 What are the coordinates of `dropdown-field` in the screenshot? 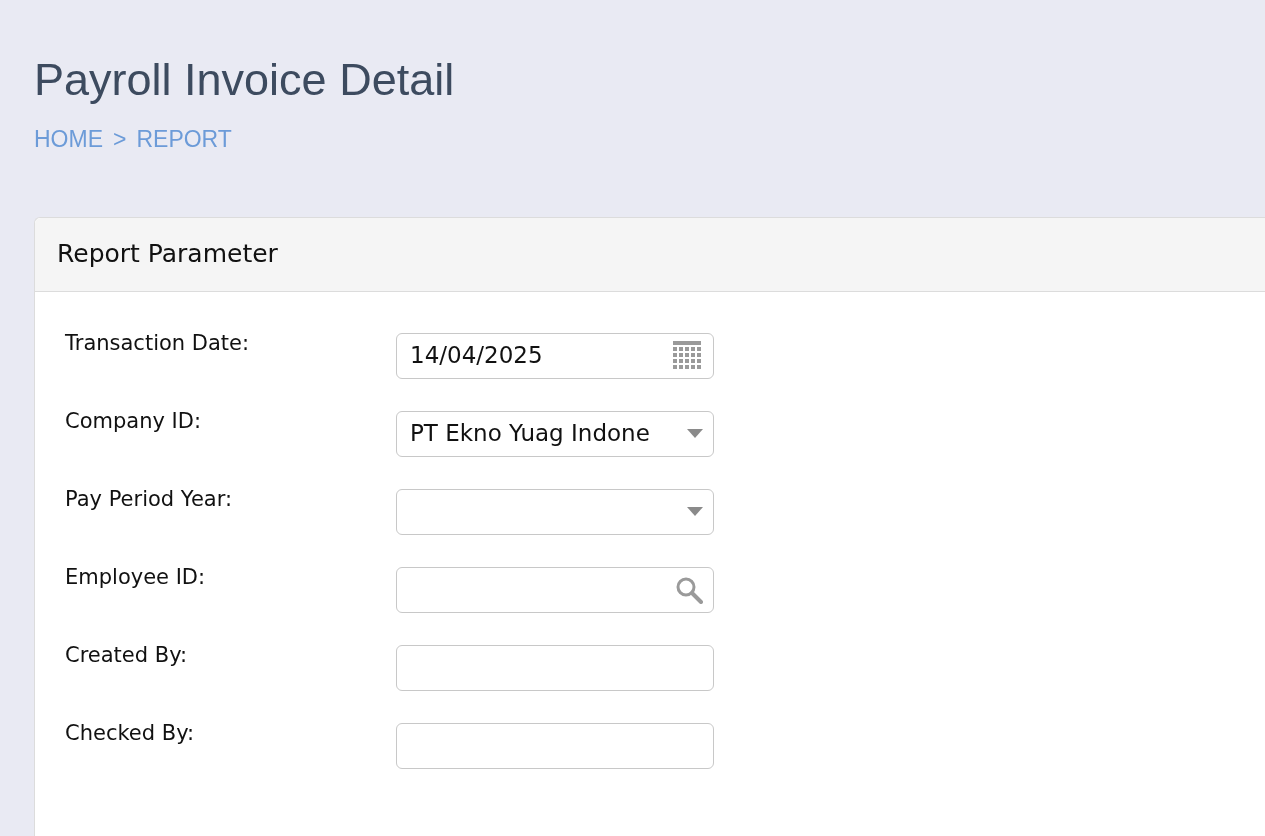 It's located at (555, 511).